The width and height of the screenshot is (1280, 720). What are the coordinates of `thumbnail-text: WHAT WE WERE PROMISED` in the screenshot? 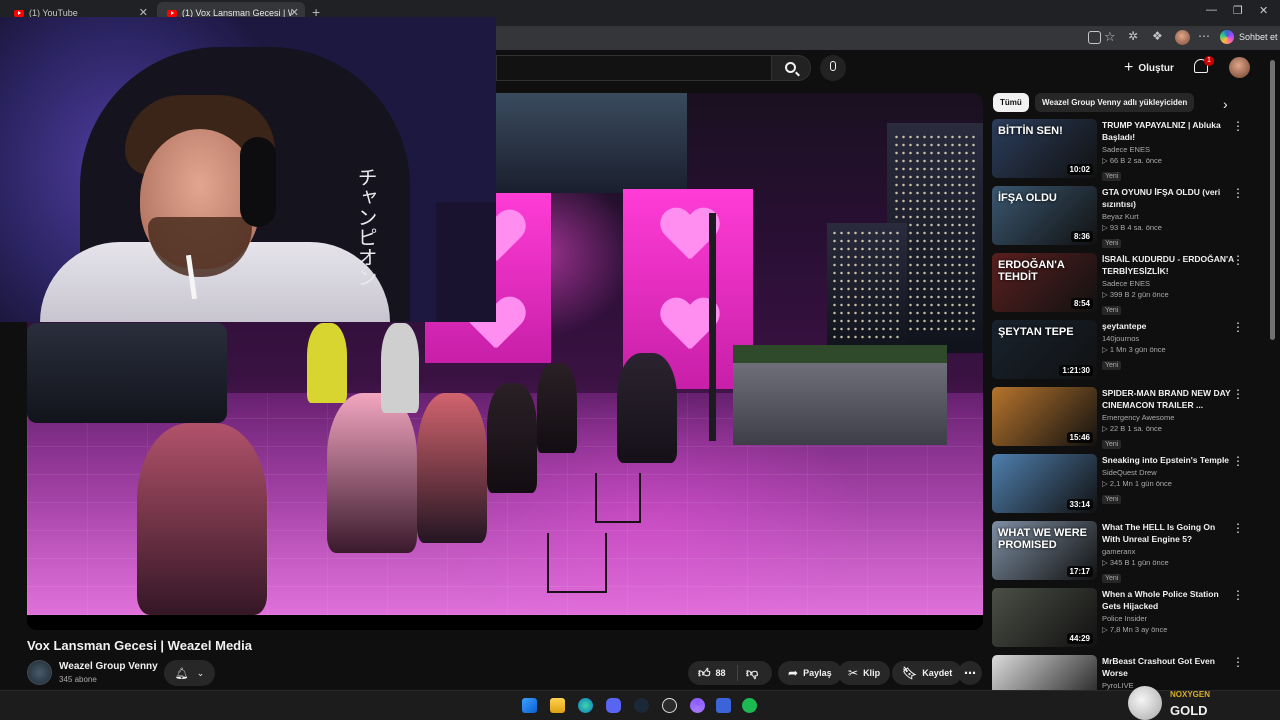 It's located at (1043, 539).